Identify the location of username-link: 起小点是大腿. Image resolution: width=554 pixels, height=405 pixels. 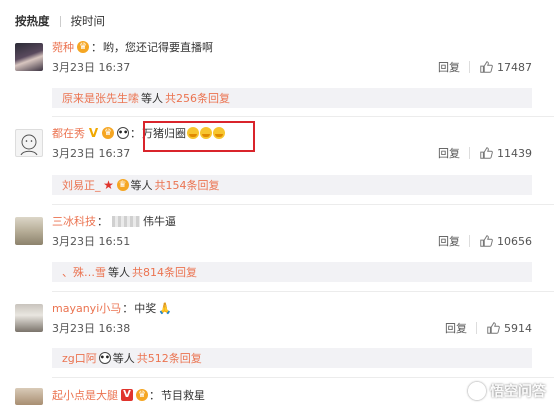
(85, 395).